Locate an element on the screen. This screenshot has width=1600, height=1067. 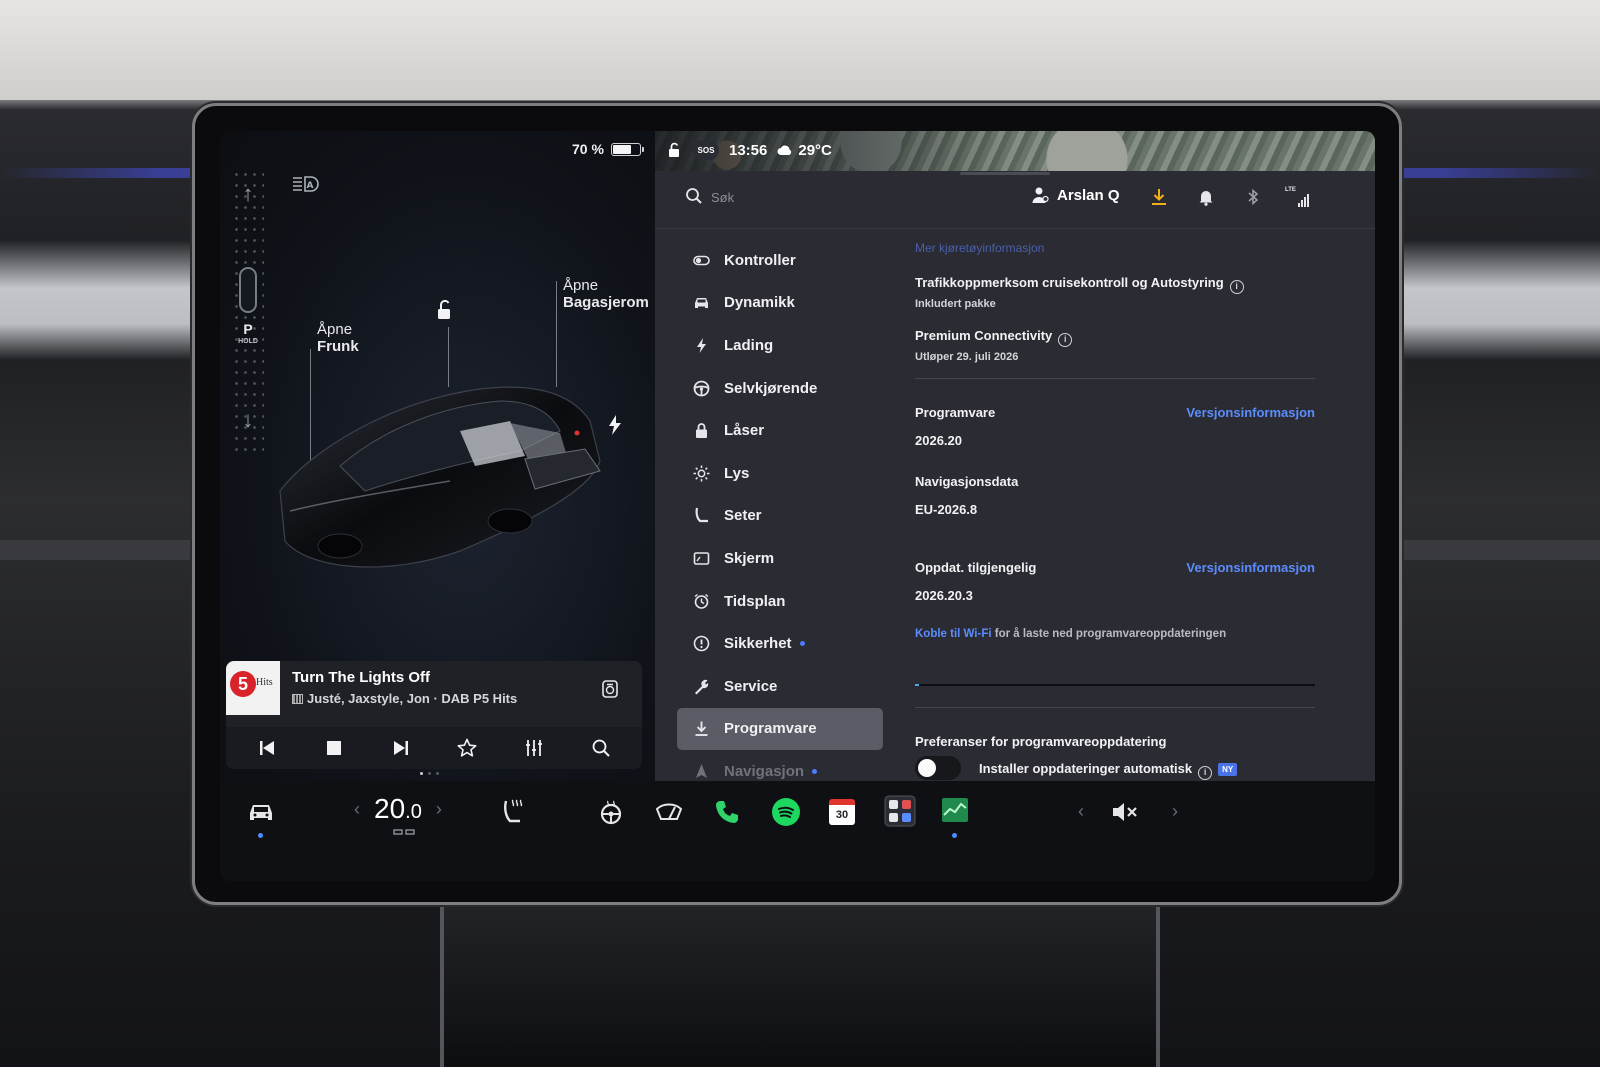
active-app-dot is located at coordinates (260, 835).